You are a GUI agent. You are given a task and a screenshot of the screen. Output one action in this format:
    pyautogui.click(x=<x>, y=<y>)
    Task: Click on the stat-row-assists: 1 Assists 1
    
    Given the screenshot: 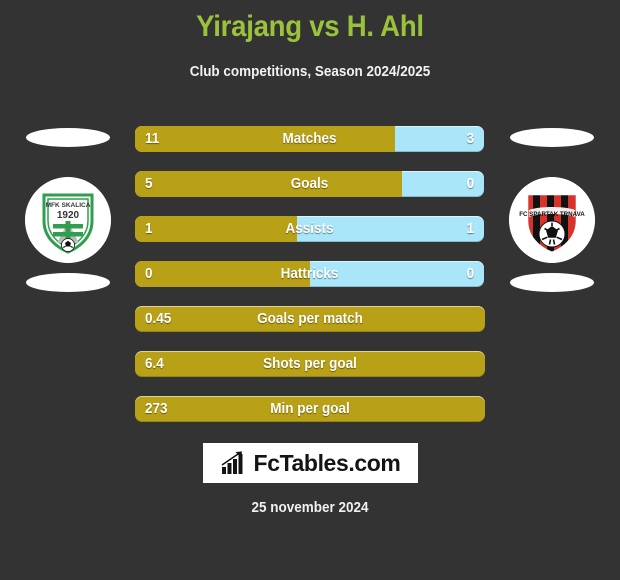 What is the action you would take?
    pyautogui.click(x=309, y=229)
    